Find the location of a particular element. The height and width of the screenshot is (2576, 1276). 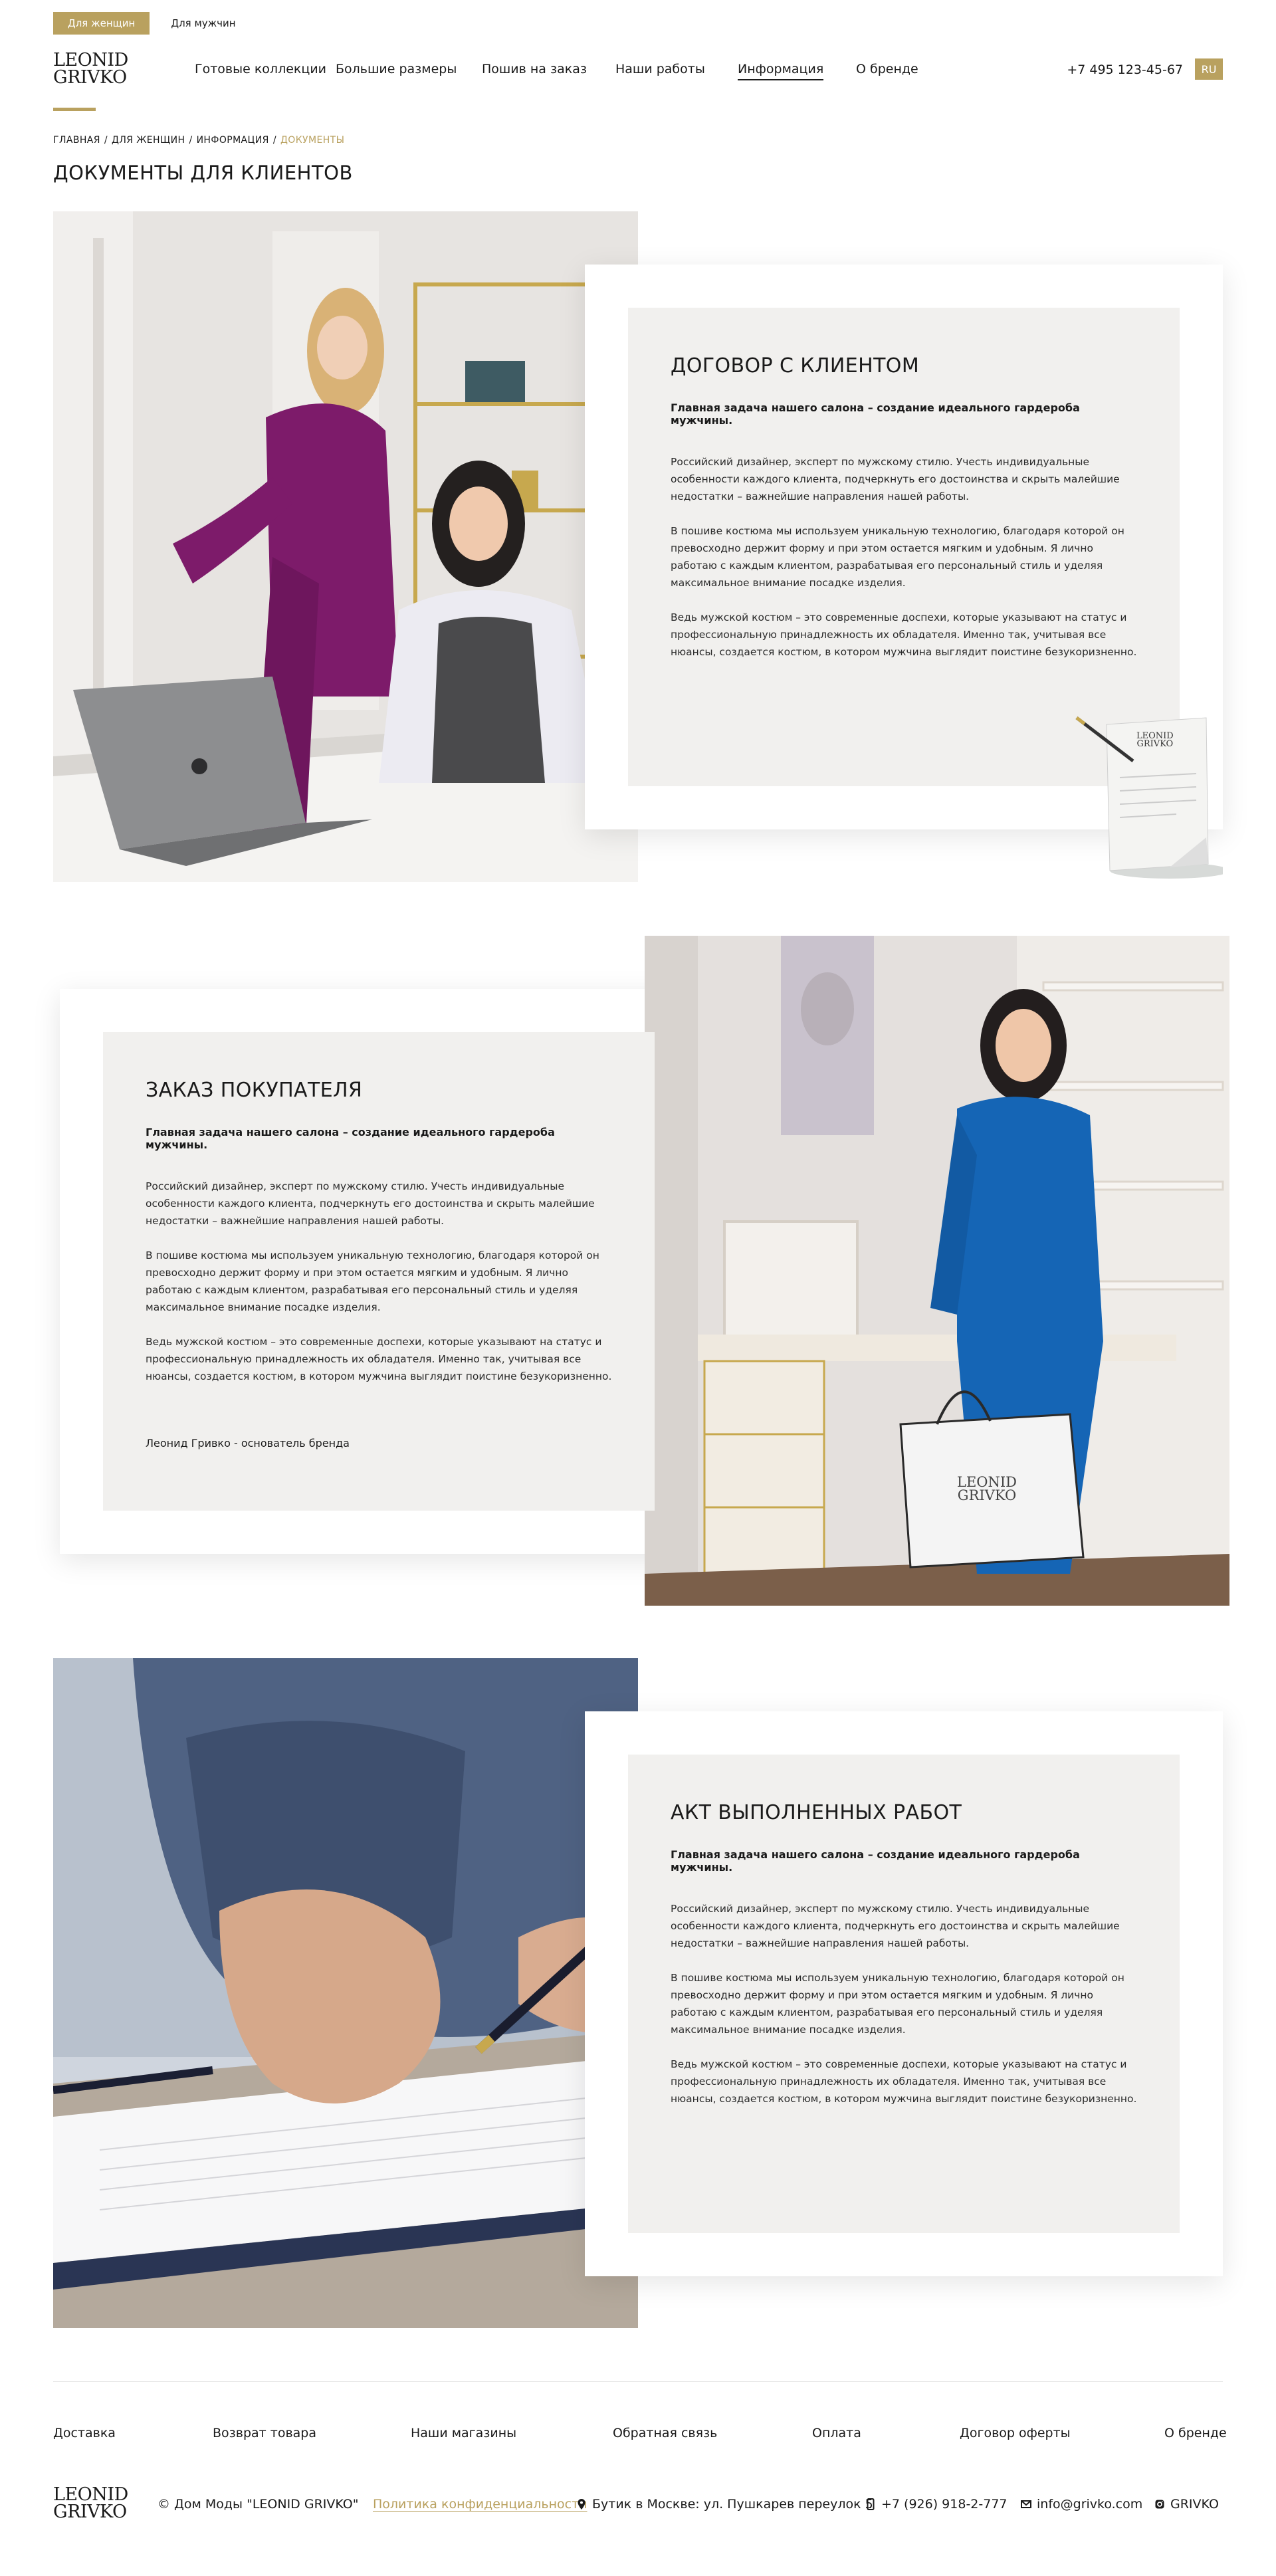

nav-custom-tailoring: Пошив на заказ is located at coordinates (534, 69).